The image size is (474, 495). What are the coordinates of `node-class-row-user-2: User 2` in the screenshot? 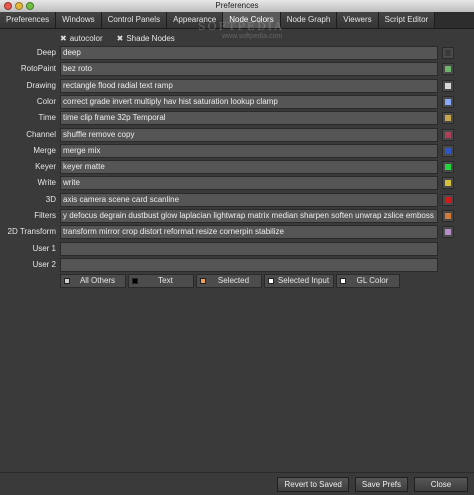 It's located at (237, 265).